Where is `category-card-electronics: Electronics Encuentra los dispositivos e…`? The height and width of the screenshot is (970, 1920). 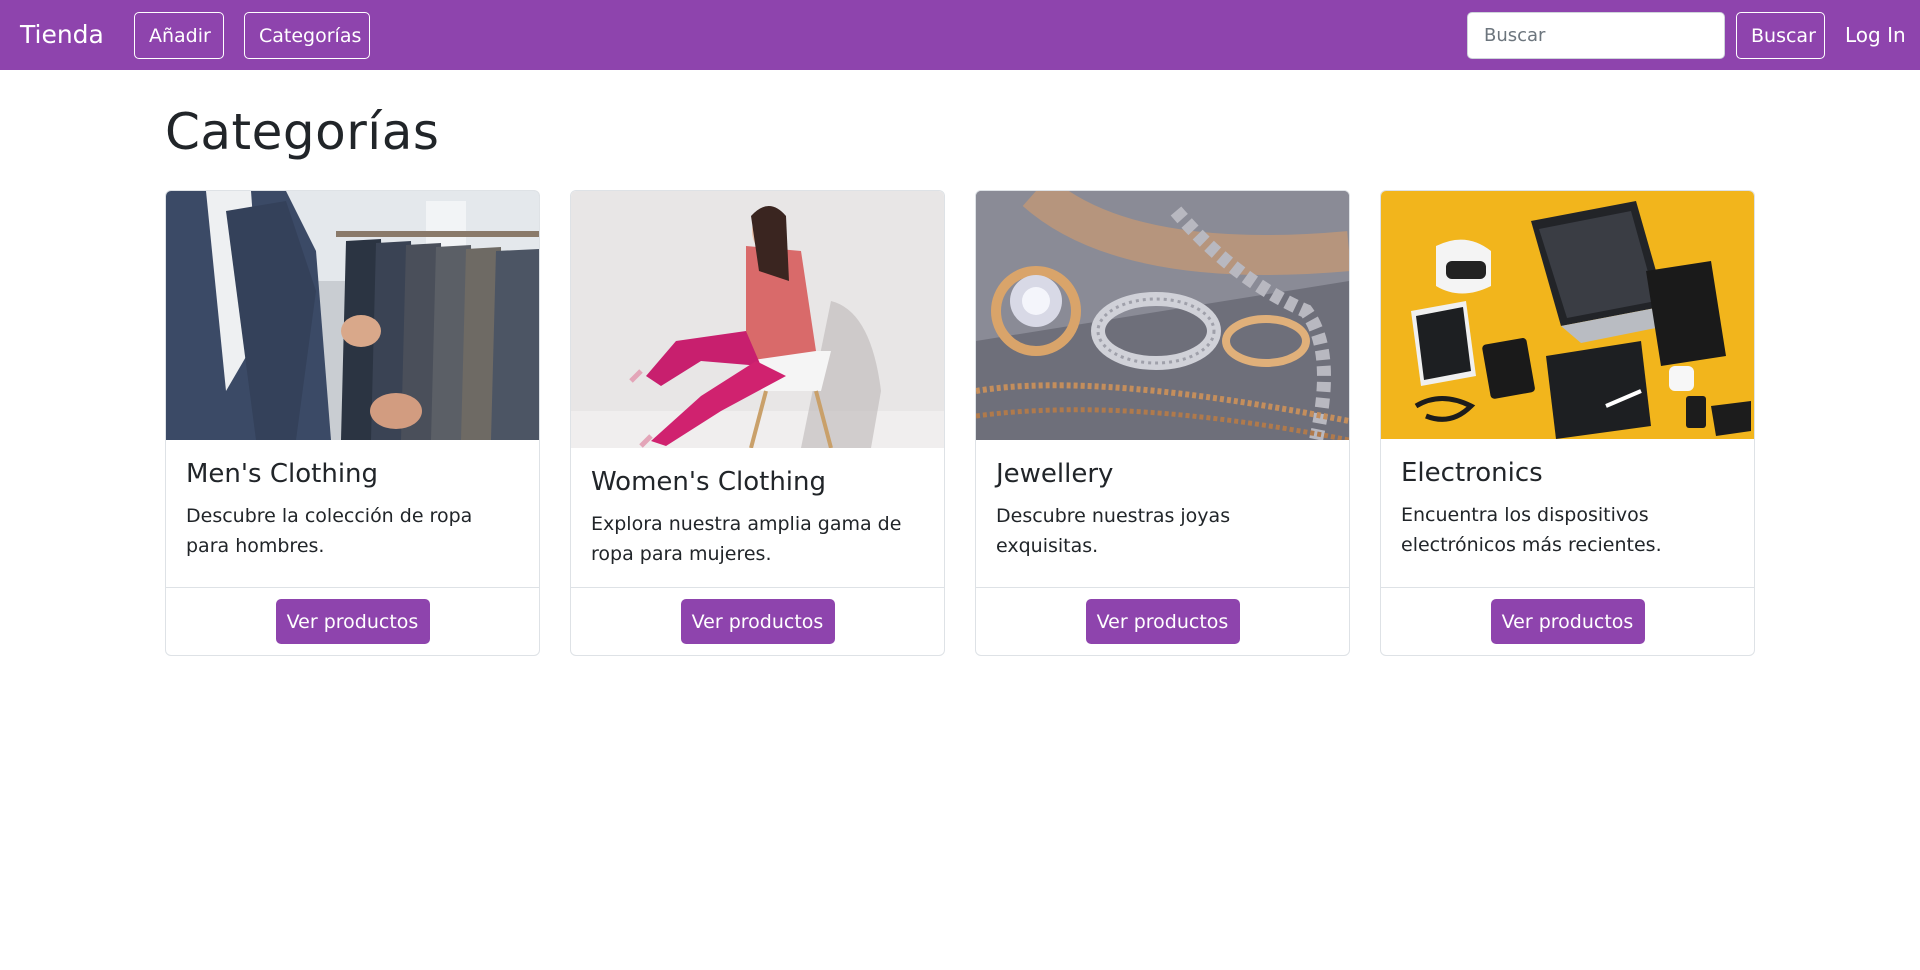
category-card-electronics: Electronics Encuentra los dispositivos e… is located at coordinates (1567, 423).